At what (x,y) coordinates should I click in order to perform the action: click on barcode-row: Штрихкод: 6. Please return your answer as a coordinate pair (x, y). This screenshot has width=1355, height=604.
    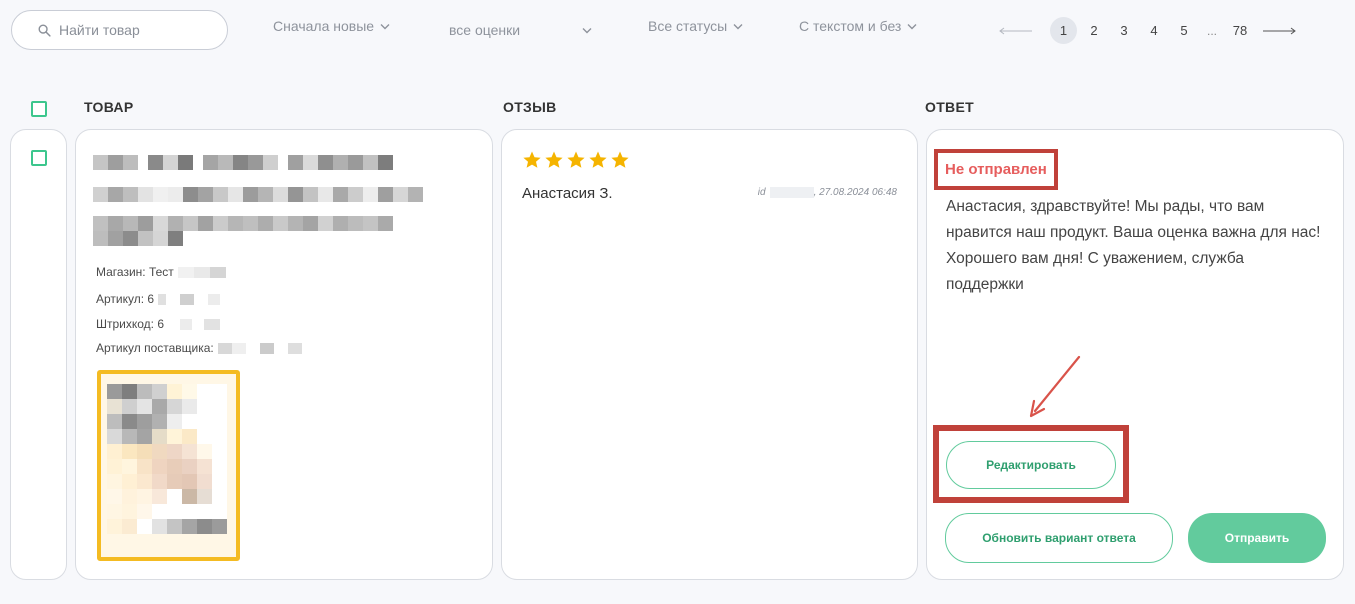
    Looking at the image, I should click on (158, 324).